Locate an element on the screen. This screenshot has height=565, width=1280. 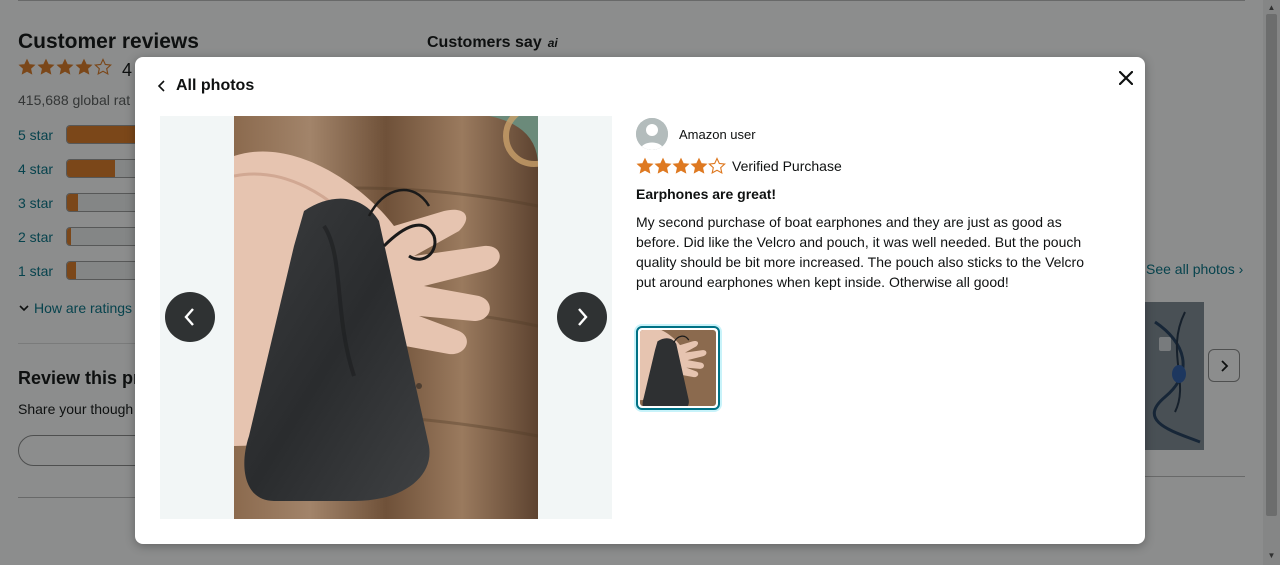
previous-photo-button is located at coordinates (190, 317).